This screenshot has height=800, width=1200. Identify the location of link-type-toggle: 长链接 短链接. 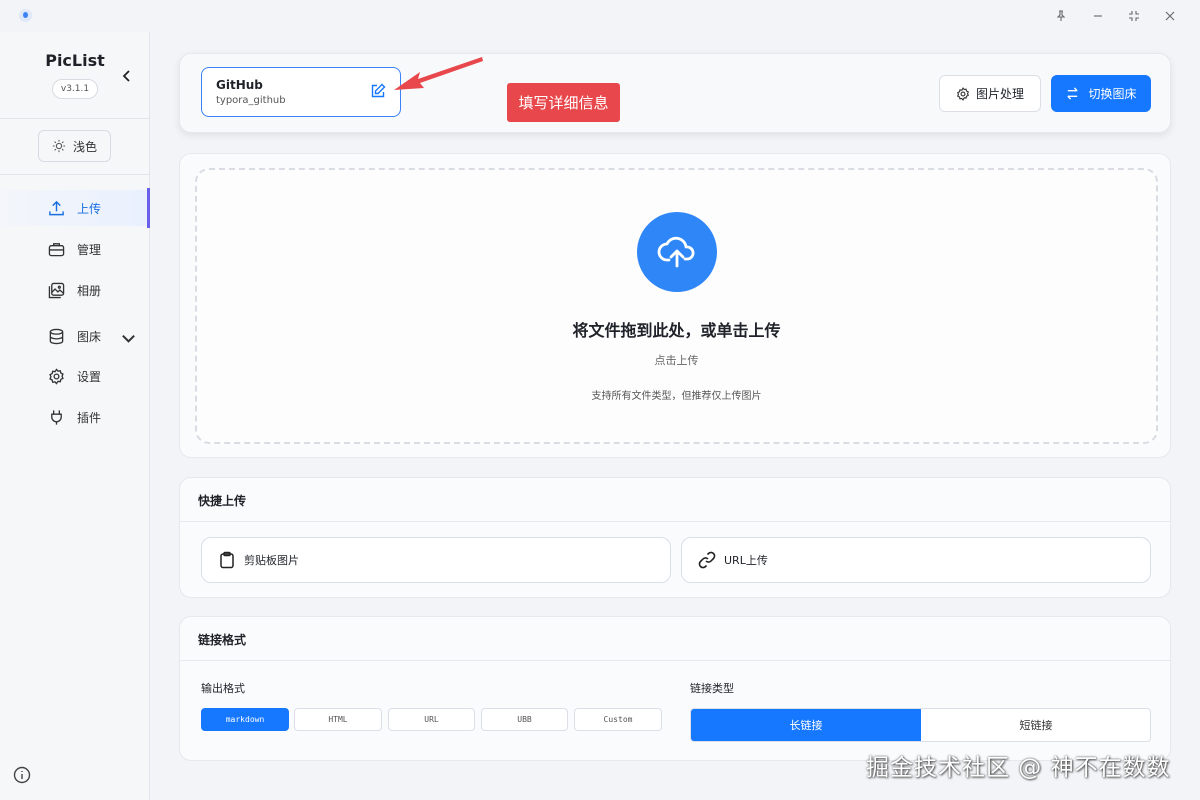
(920, 725).